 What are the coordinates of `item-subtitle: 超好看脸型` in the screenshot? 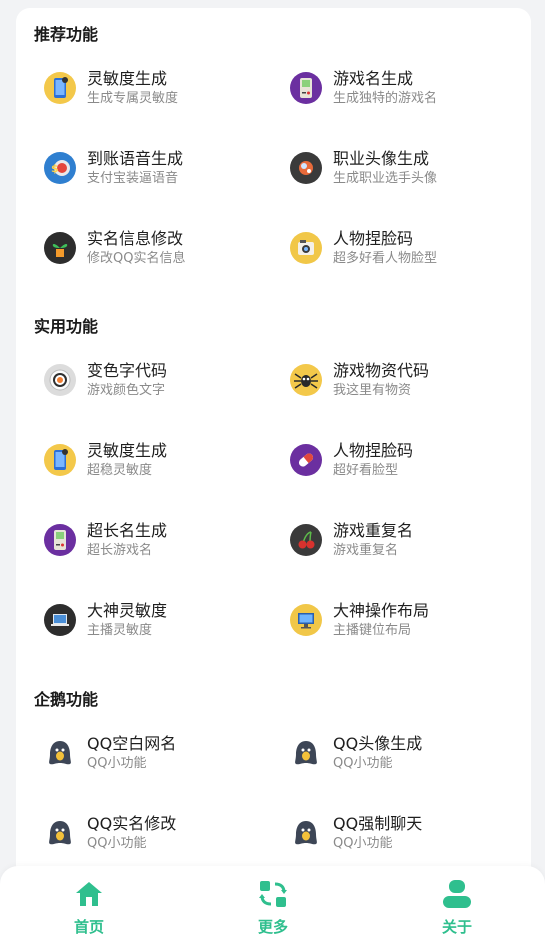 It's located at (366, 470).